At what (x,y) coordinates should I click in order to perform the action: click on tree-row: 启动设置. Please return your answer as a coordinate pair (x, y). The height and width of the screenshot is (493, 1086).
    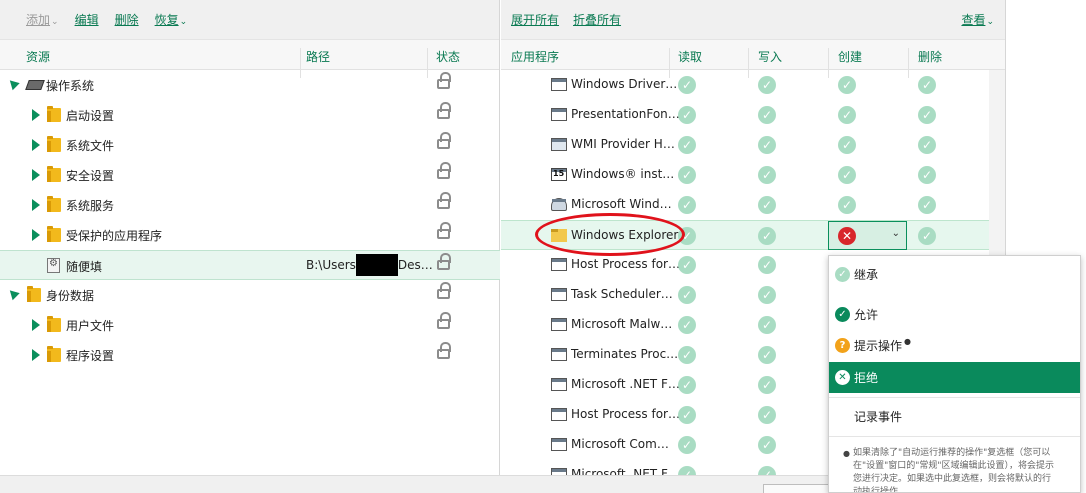
    Looking at the image, I should click on (250, 115).